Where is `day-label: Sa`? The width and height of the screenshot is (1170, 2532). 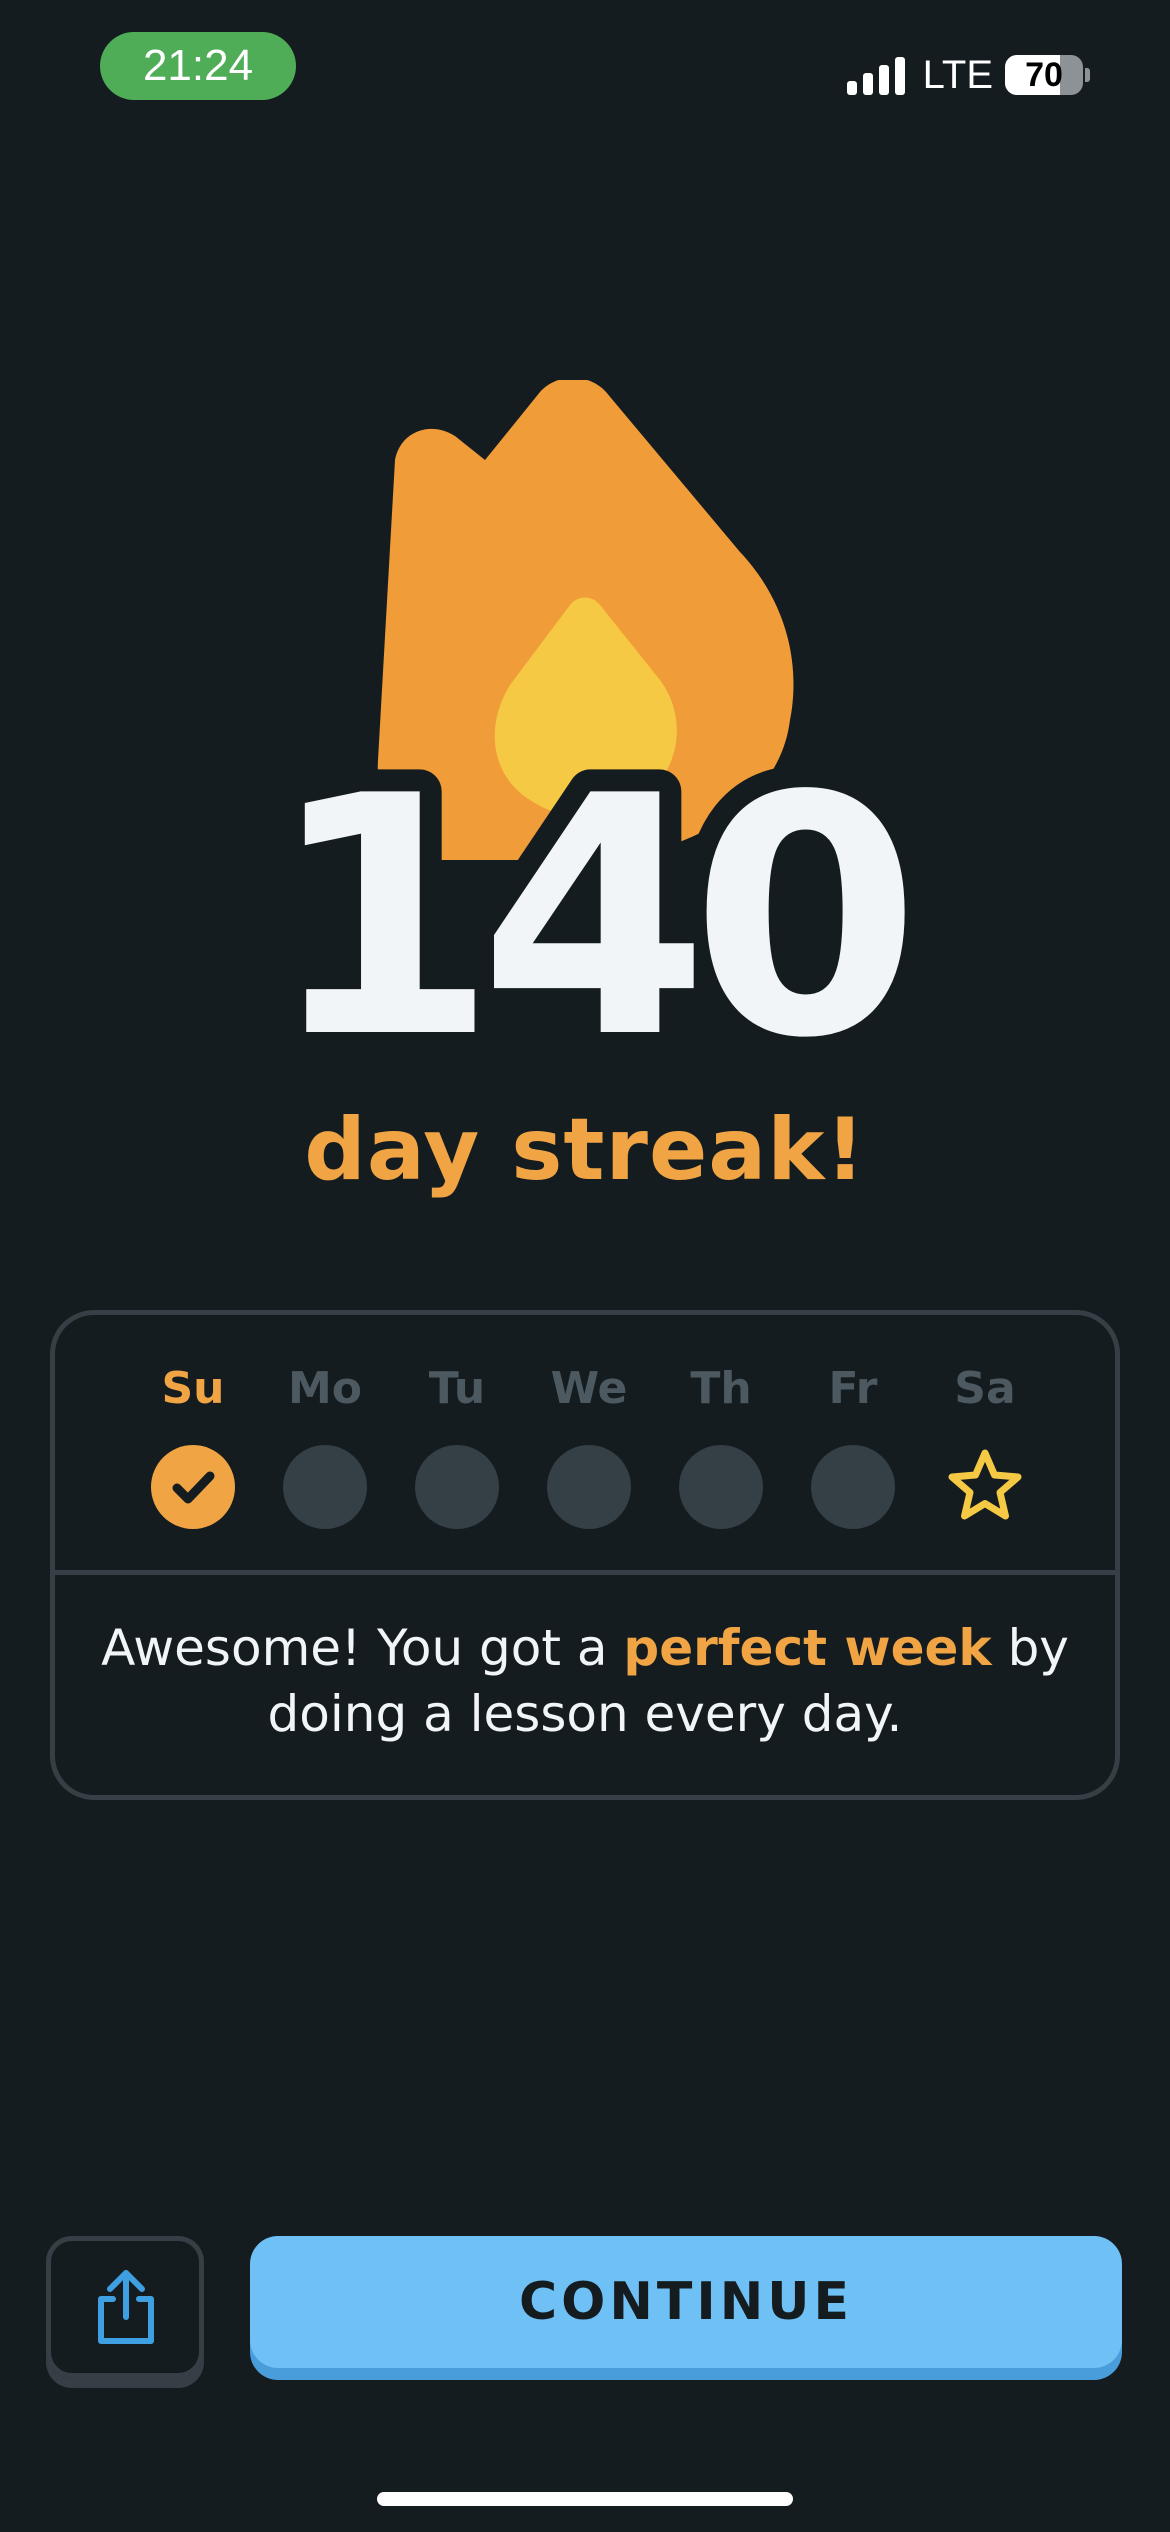 day-label: Sa is located at coordinates (985, 1388).